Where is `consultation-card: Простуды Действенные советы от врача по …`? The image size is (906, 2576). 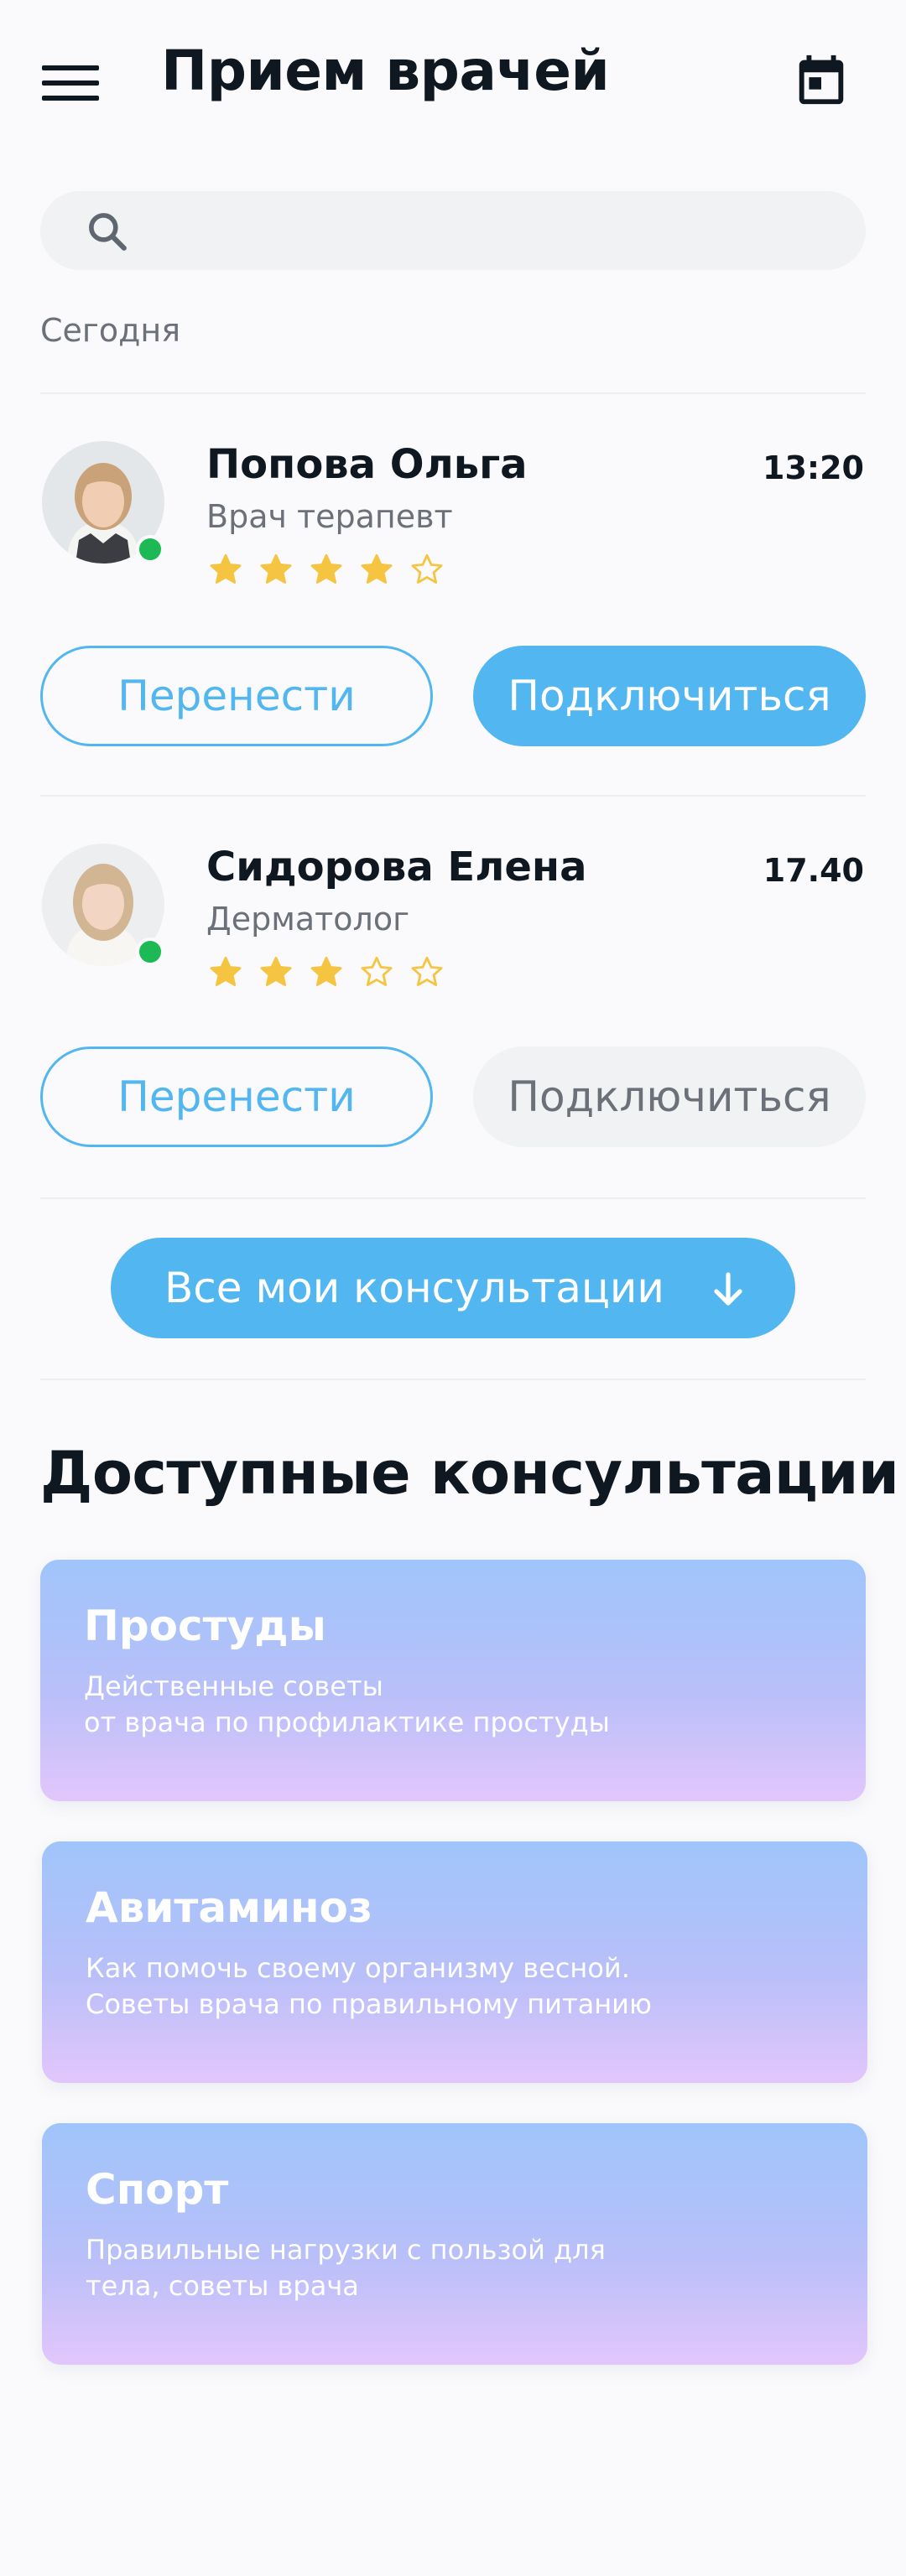
consultation-card: Простуды Действенные советы от врача по … is located at coordinates (453, 1680).